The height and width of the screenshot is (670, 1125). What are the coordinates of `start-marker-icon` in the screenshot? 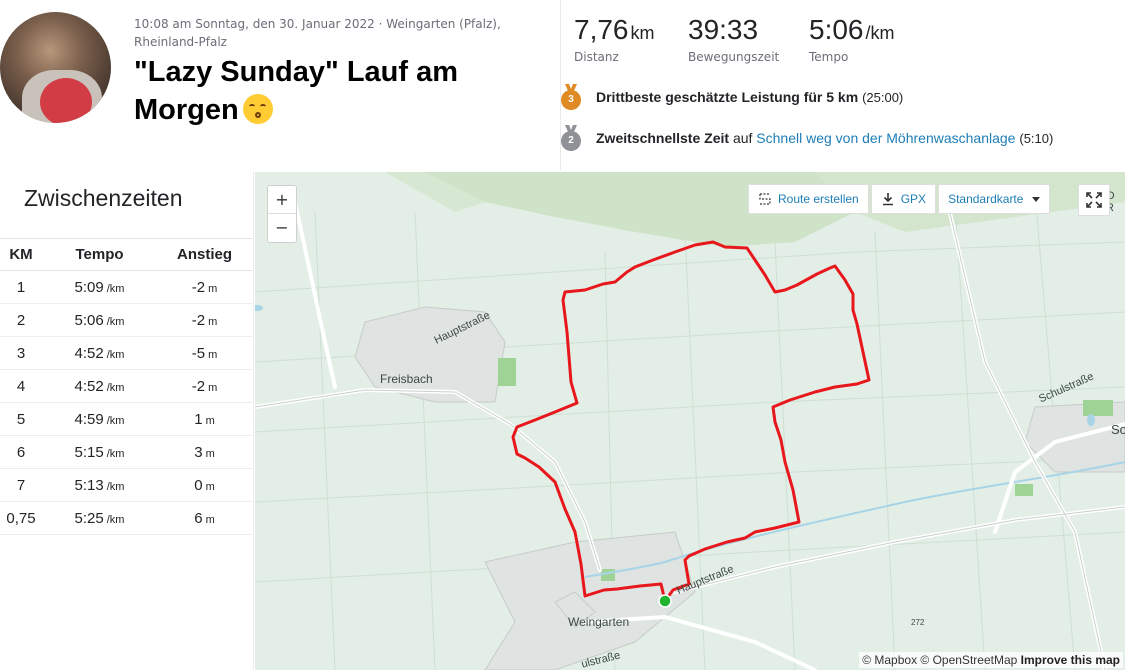 It's located at (665, 601).